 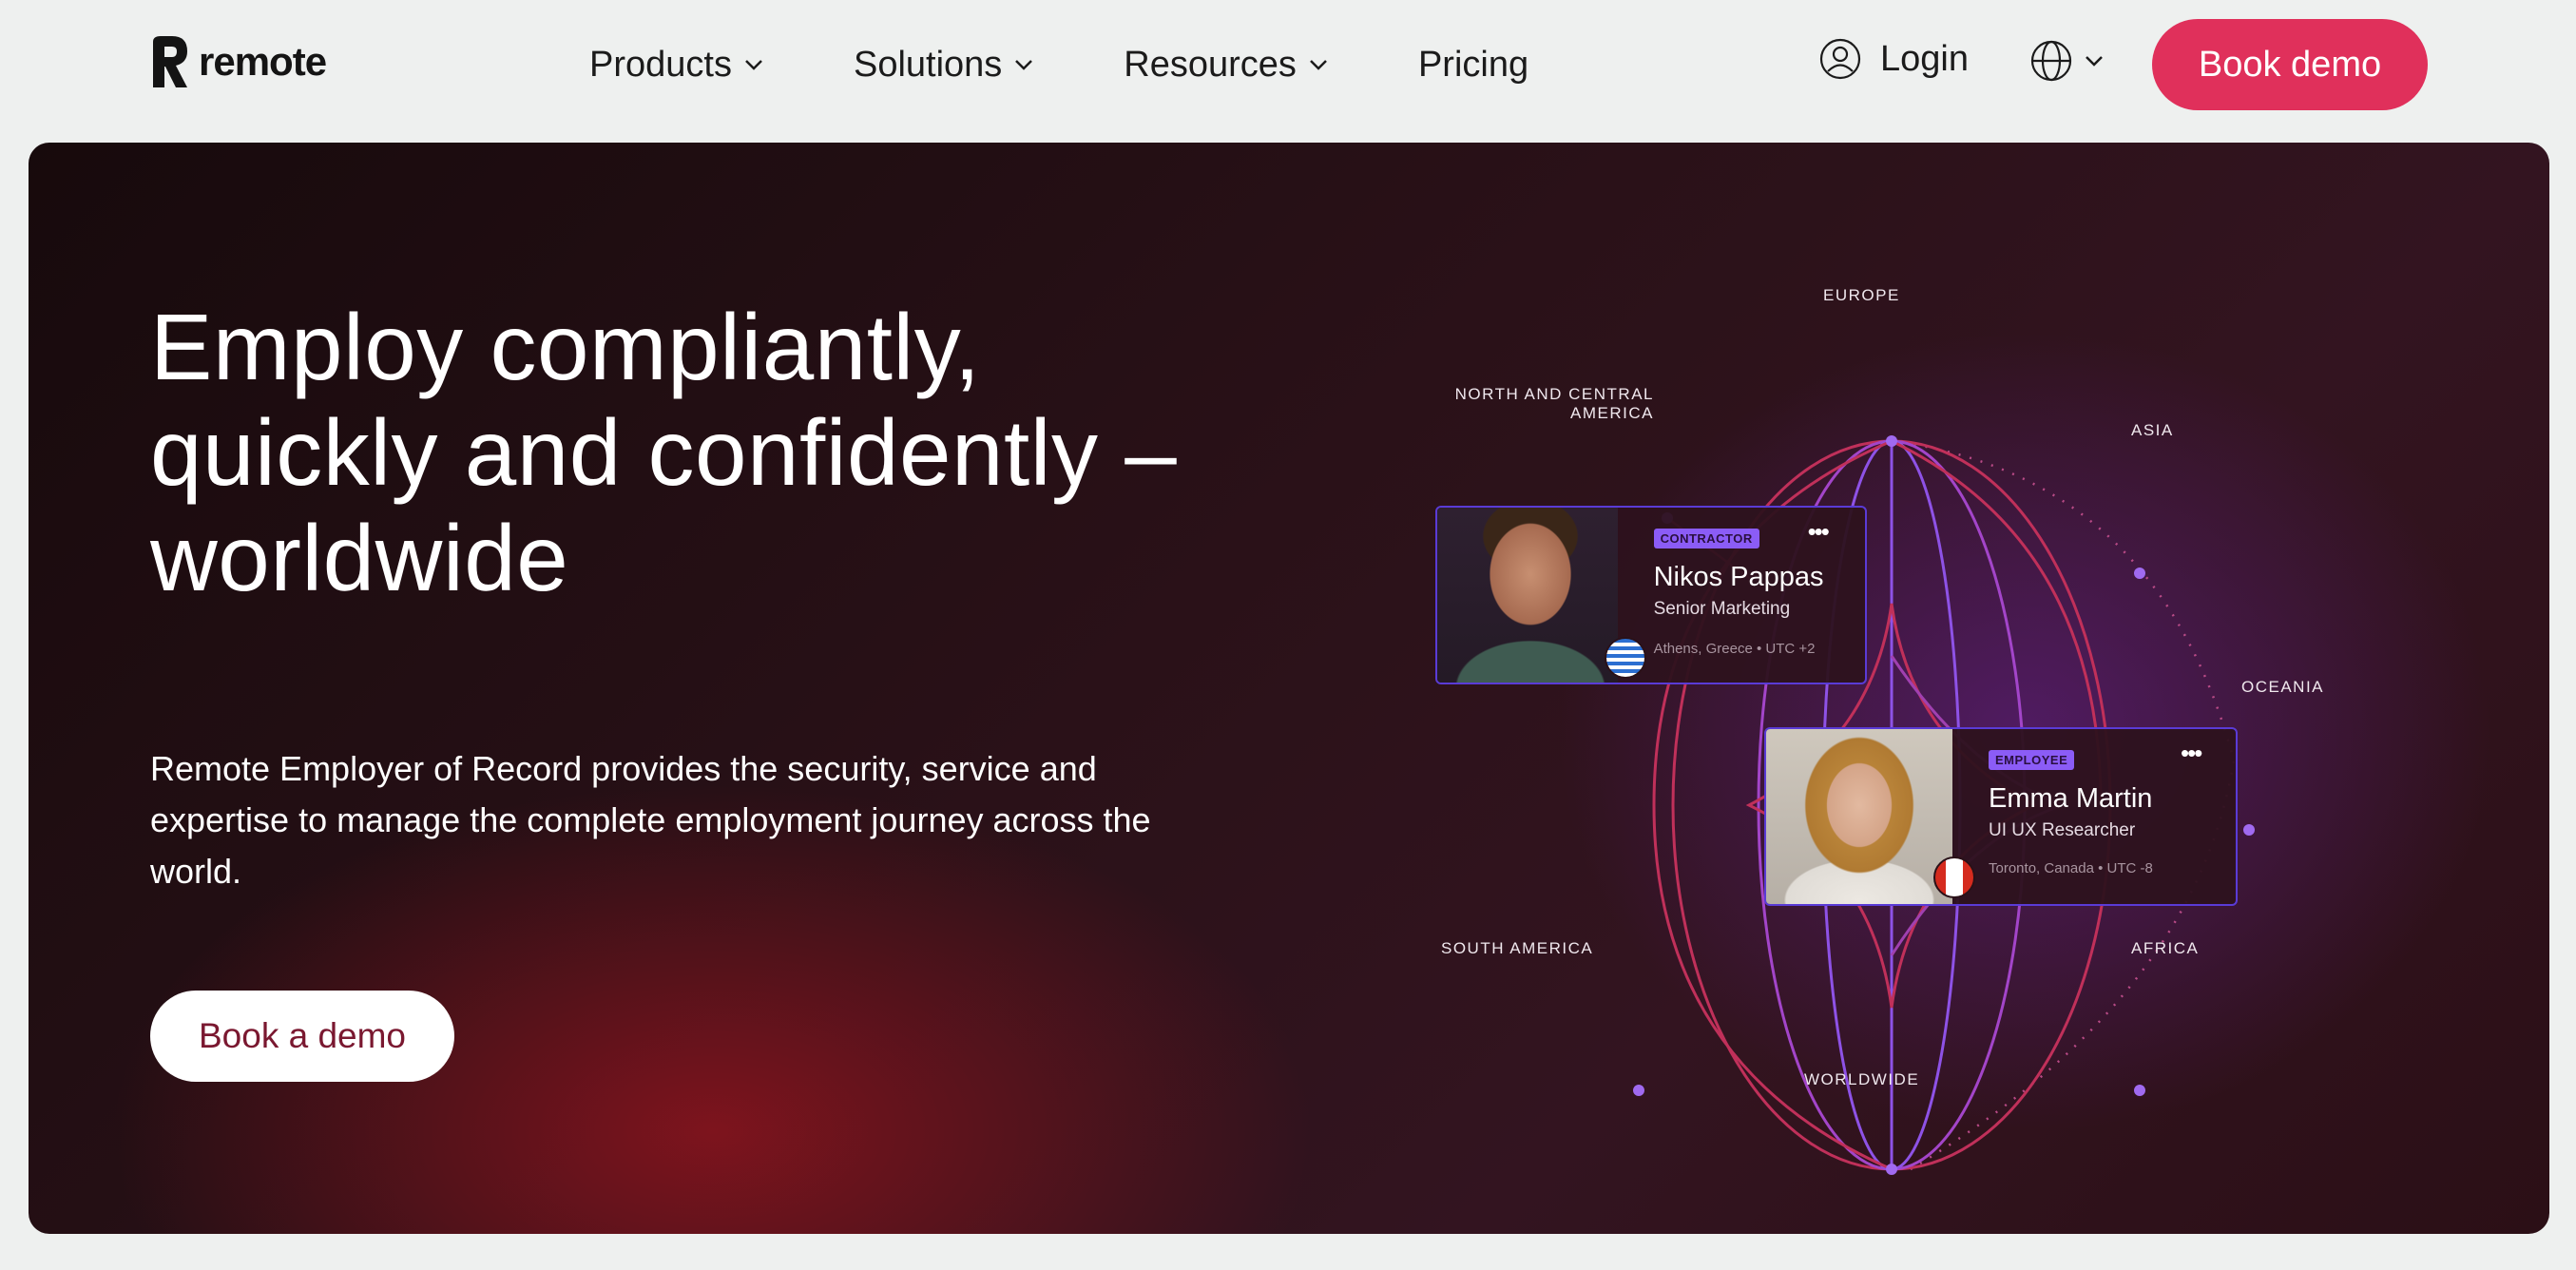 I want to click on card-location: Toronto, Canada • UTC -8, so click(x=2071, y=868).